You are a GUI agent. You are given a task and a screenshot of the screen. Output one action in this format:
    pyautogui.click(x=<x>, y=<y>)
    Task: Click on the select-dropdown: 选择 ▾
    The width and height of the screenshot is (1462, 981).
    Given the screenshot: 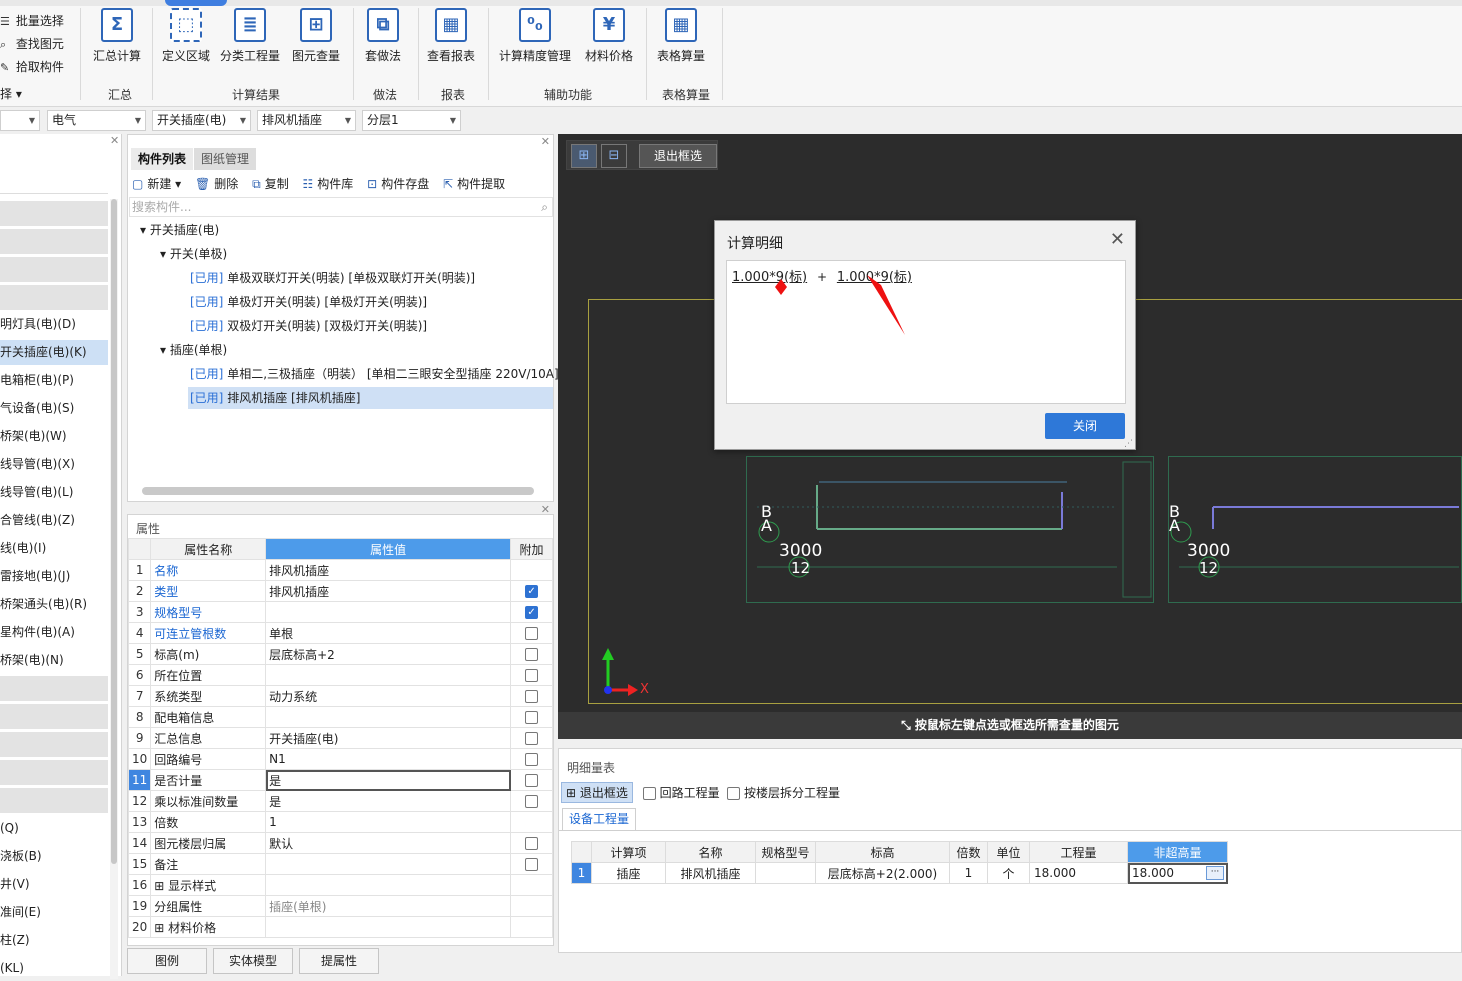 What is the action you would take?
    pyautogui.click(x=11, y=93)
    